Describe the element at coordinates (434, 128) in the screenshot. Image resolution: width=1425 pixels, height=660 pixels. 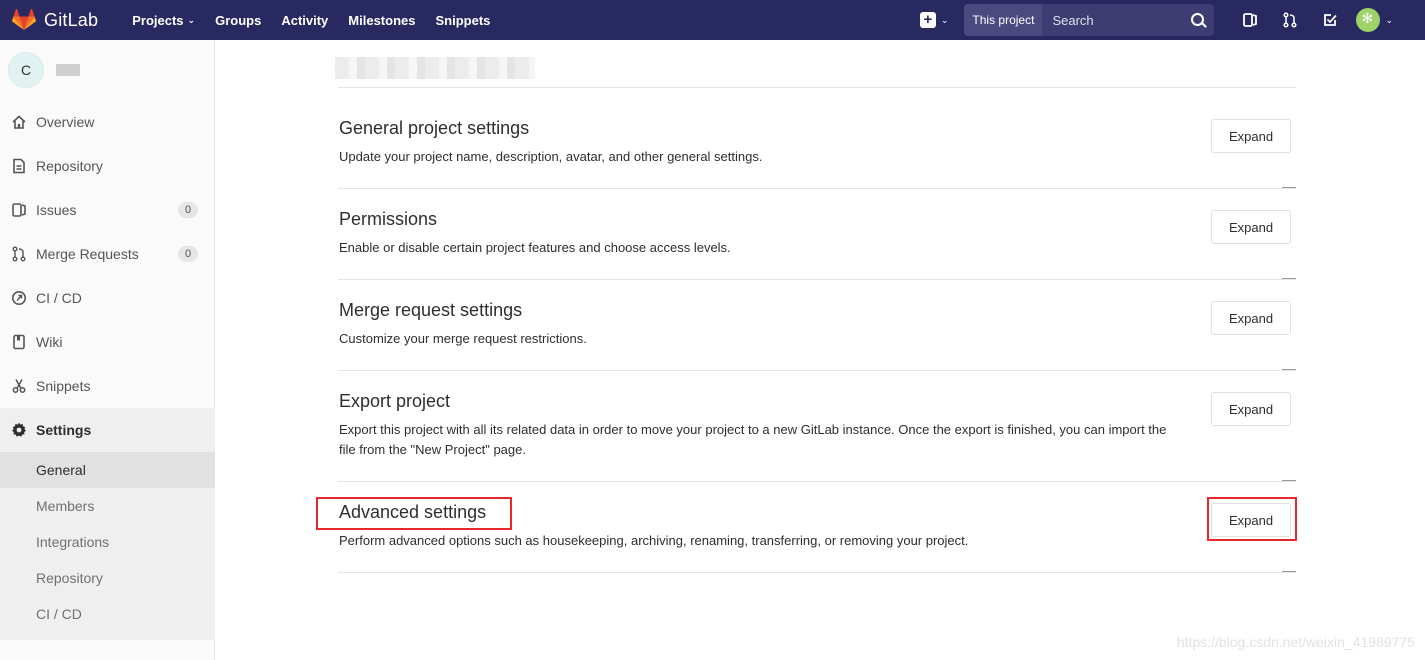
I see `section-title: General project settings` at that location.